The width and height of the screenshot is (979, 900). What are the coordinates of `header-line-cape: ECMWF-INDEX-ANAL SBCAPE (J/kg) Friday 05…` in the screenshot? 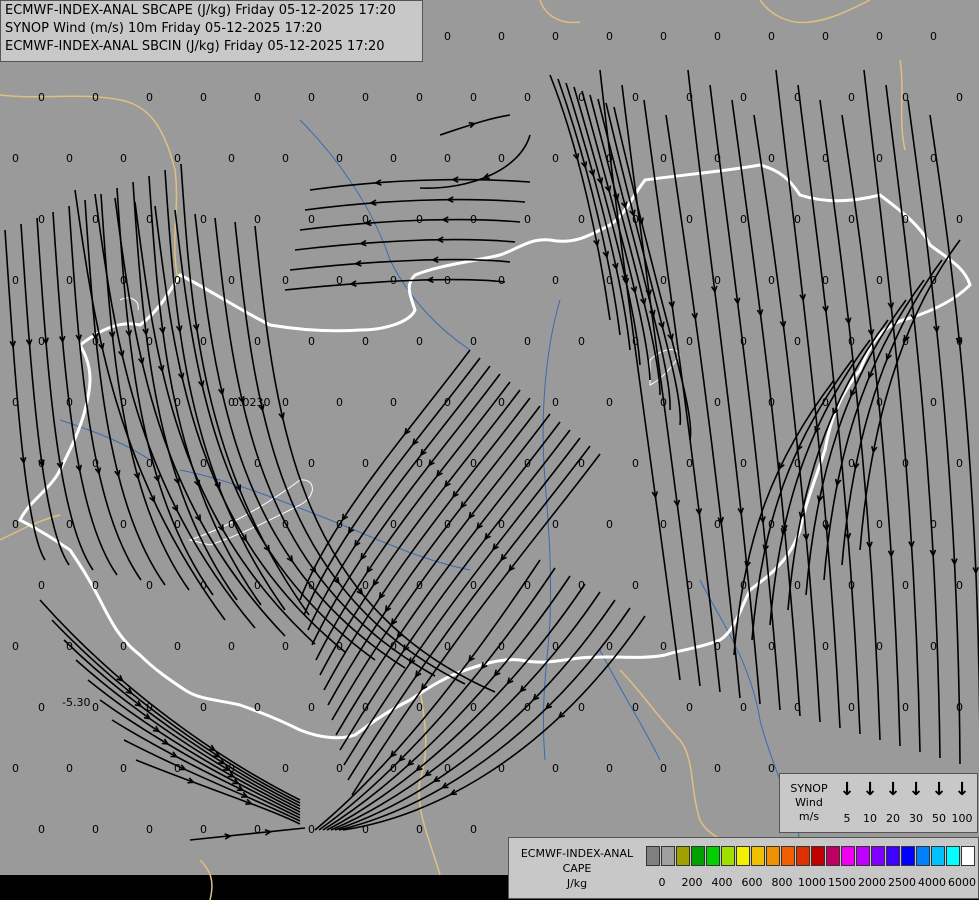 It's located at (200, 10).